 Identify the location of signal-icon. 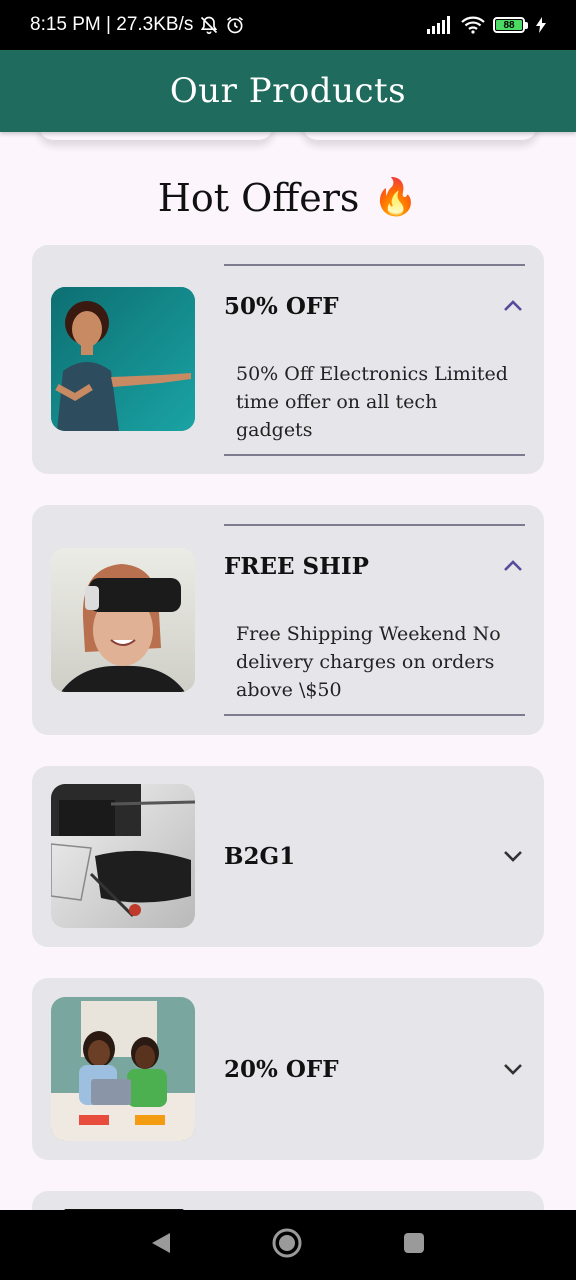
(440, 25).